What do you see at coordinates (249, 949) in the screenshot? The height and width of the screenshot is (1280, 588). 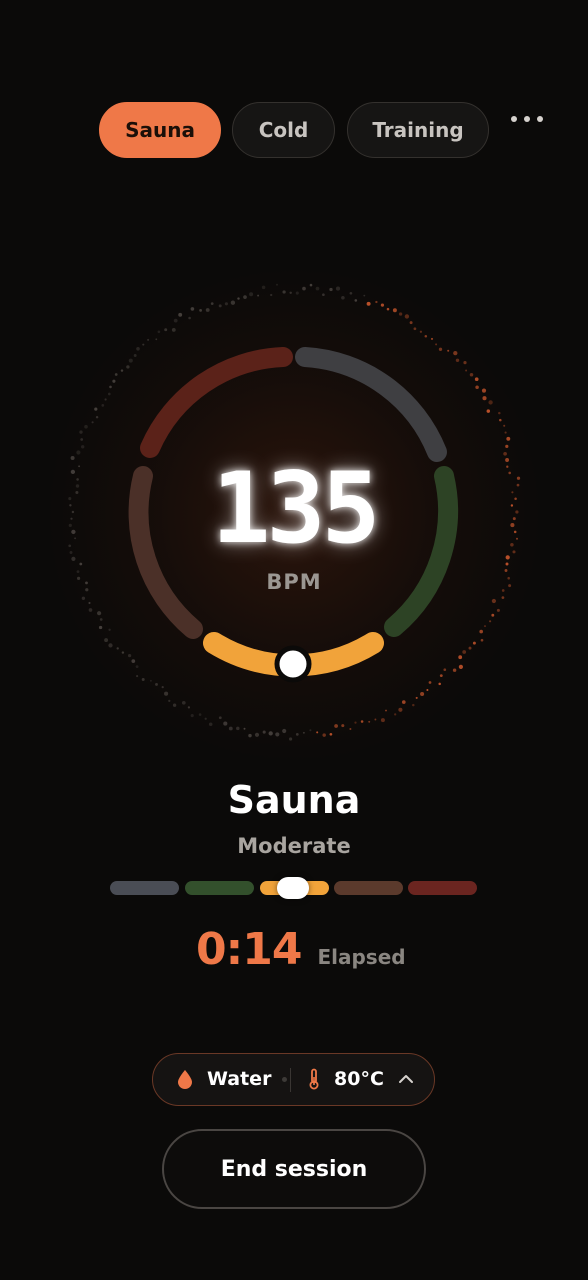 I see `timer-value: 0:14` at bounding box center [249, 949].